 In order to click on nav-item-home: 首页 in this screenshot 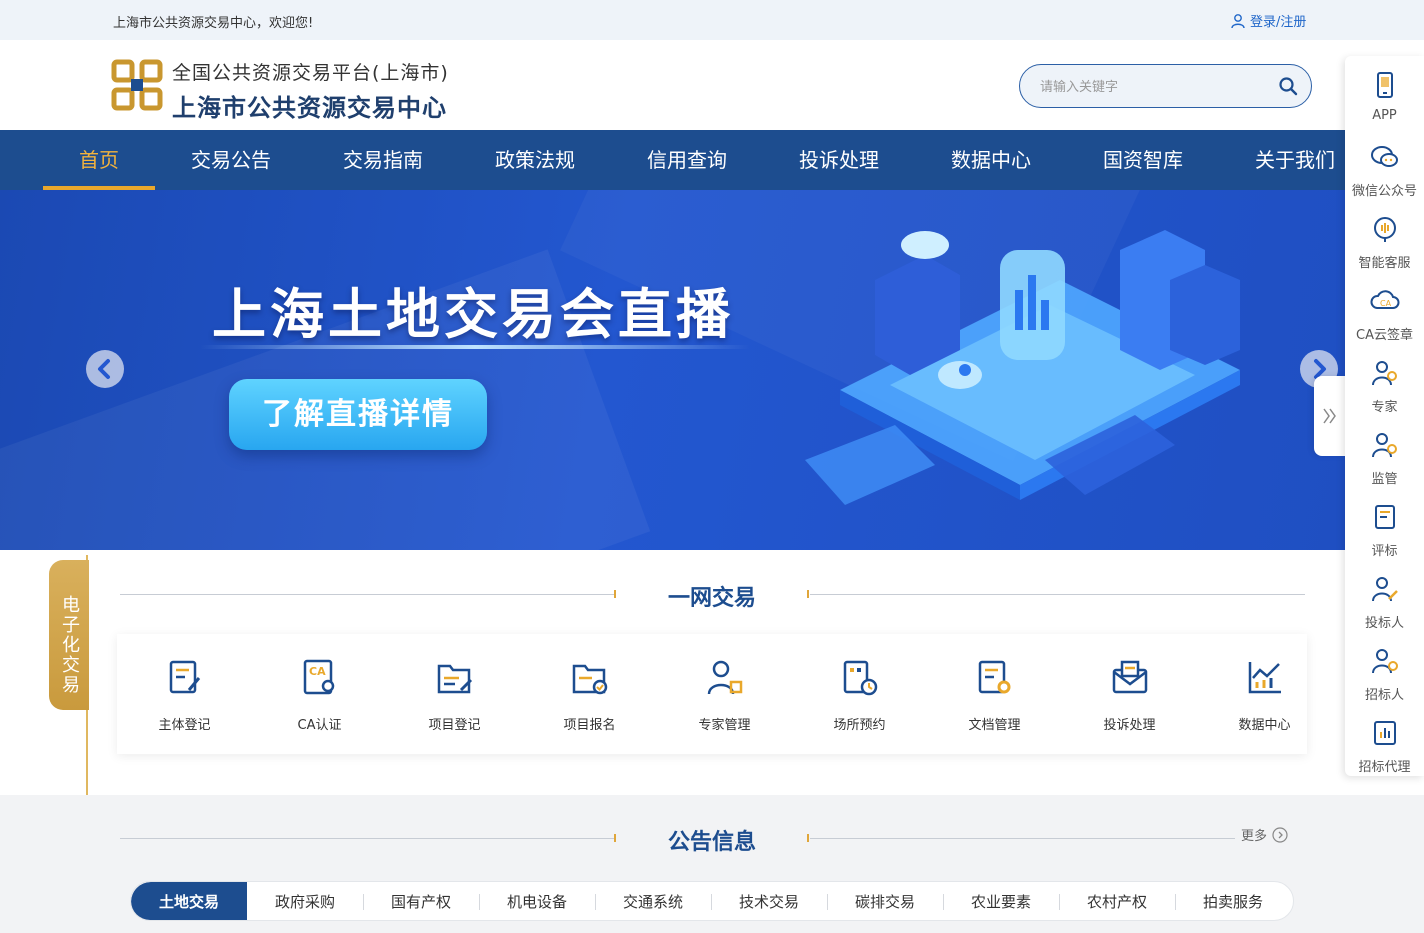, I will do `click(99, 160)`.